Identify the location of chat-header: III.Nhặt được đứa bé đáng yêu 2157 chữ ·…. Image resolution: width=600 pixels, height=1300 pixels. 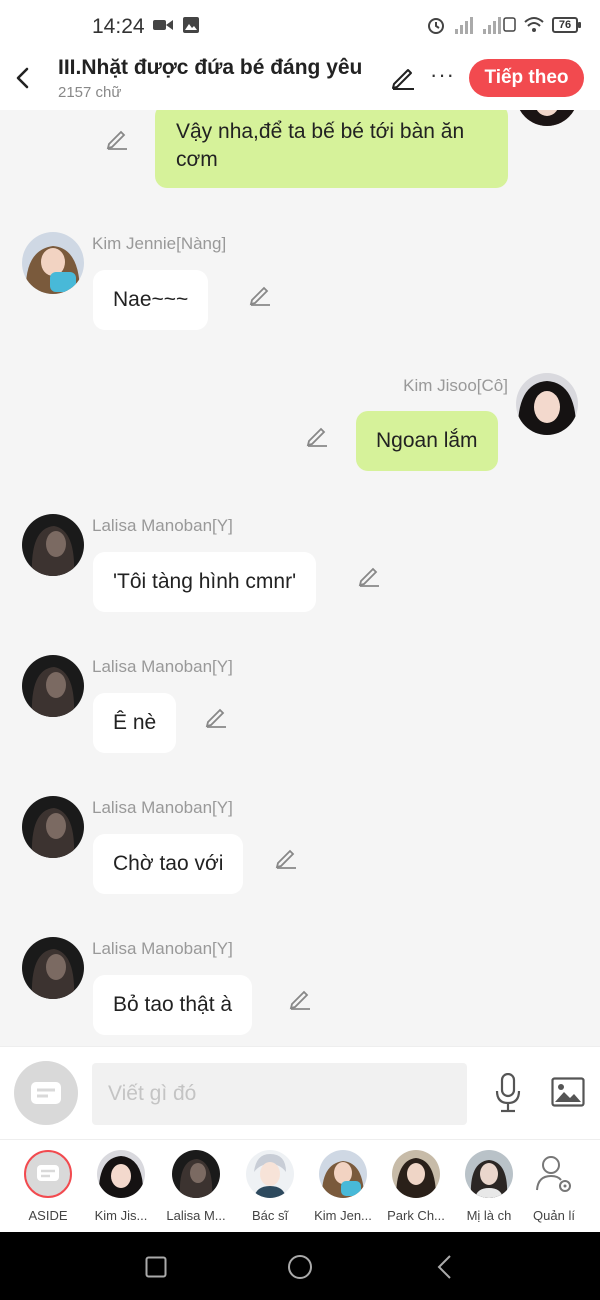
(300, 81).